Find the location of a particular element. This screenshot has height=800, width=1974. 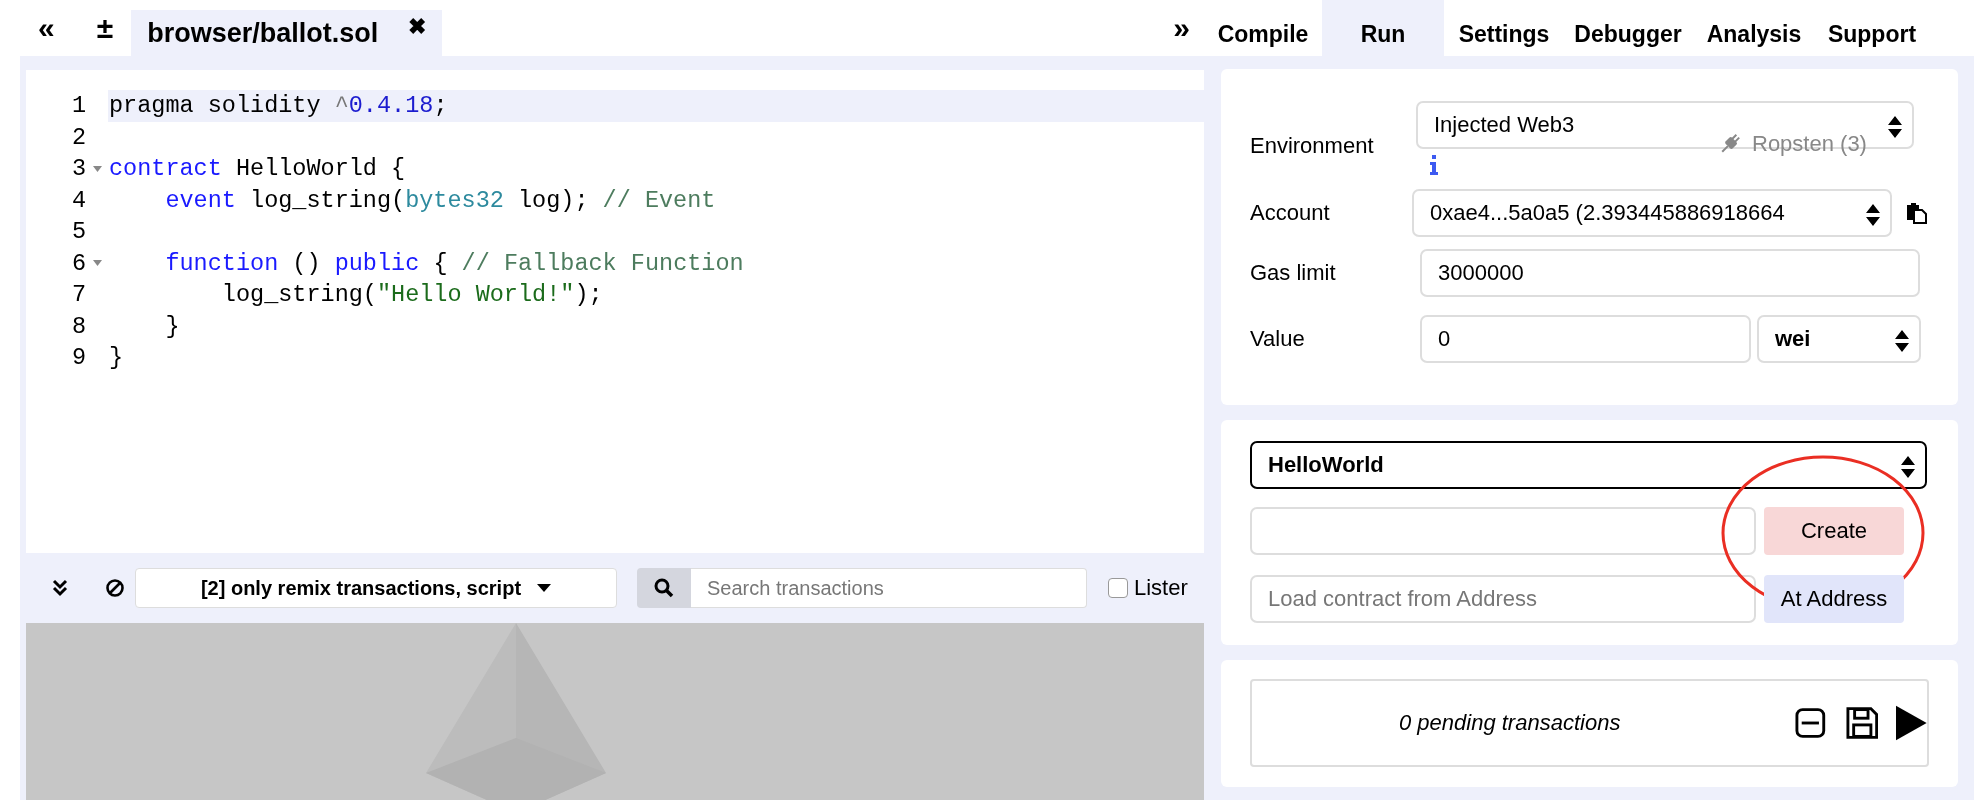

line-number: 2 is located at coordinates (78, 137).